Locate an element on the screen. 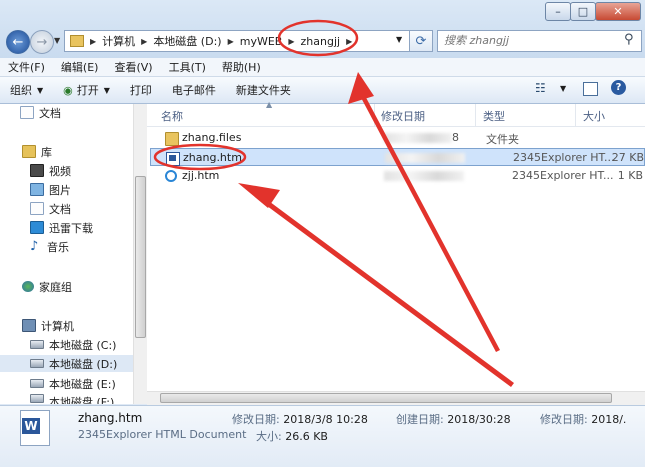 This screenshot has height=467, width=645. email-button: 电子邮件 is located at coordinates (194, 90).